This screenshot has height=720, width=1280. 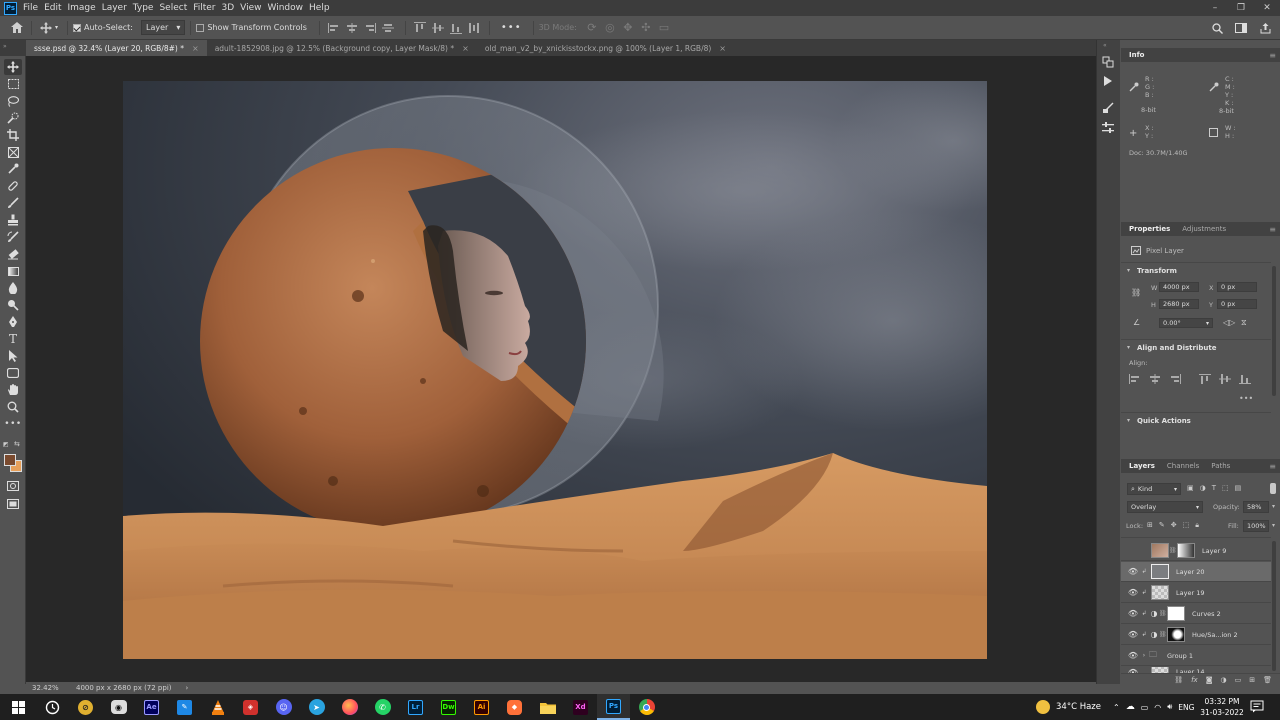 I want to click on cloud-icon: ☁, so click(x=1130, y=707).